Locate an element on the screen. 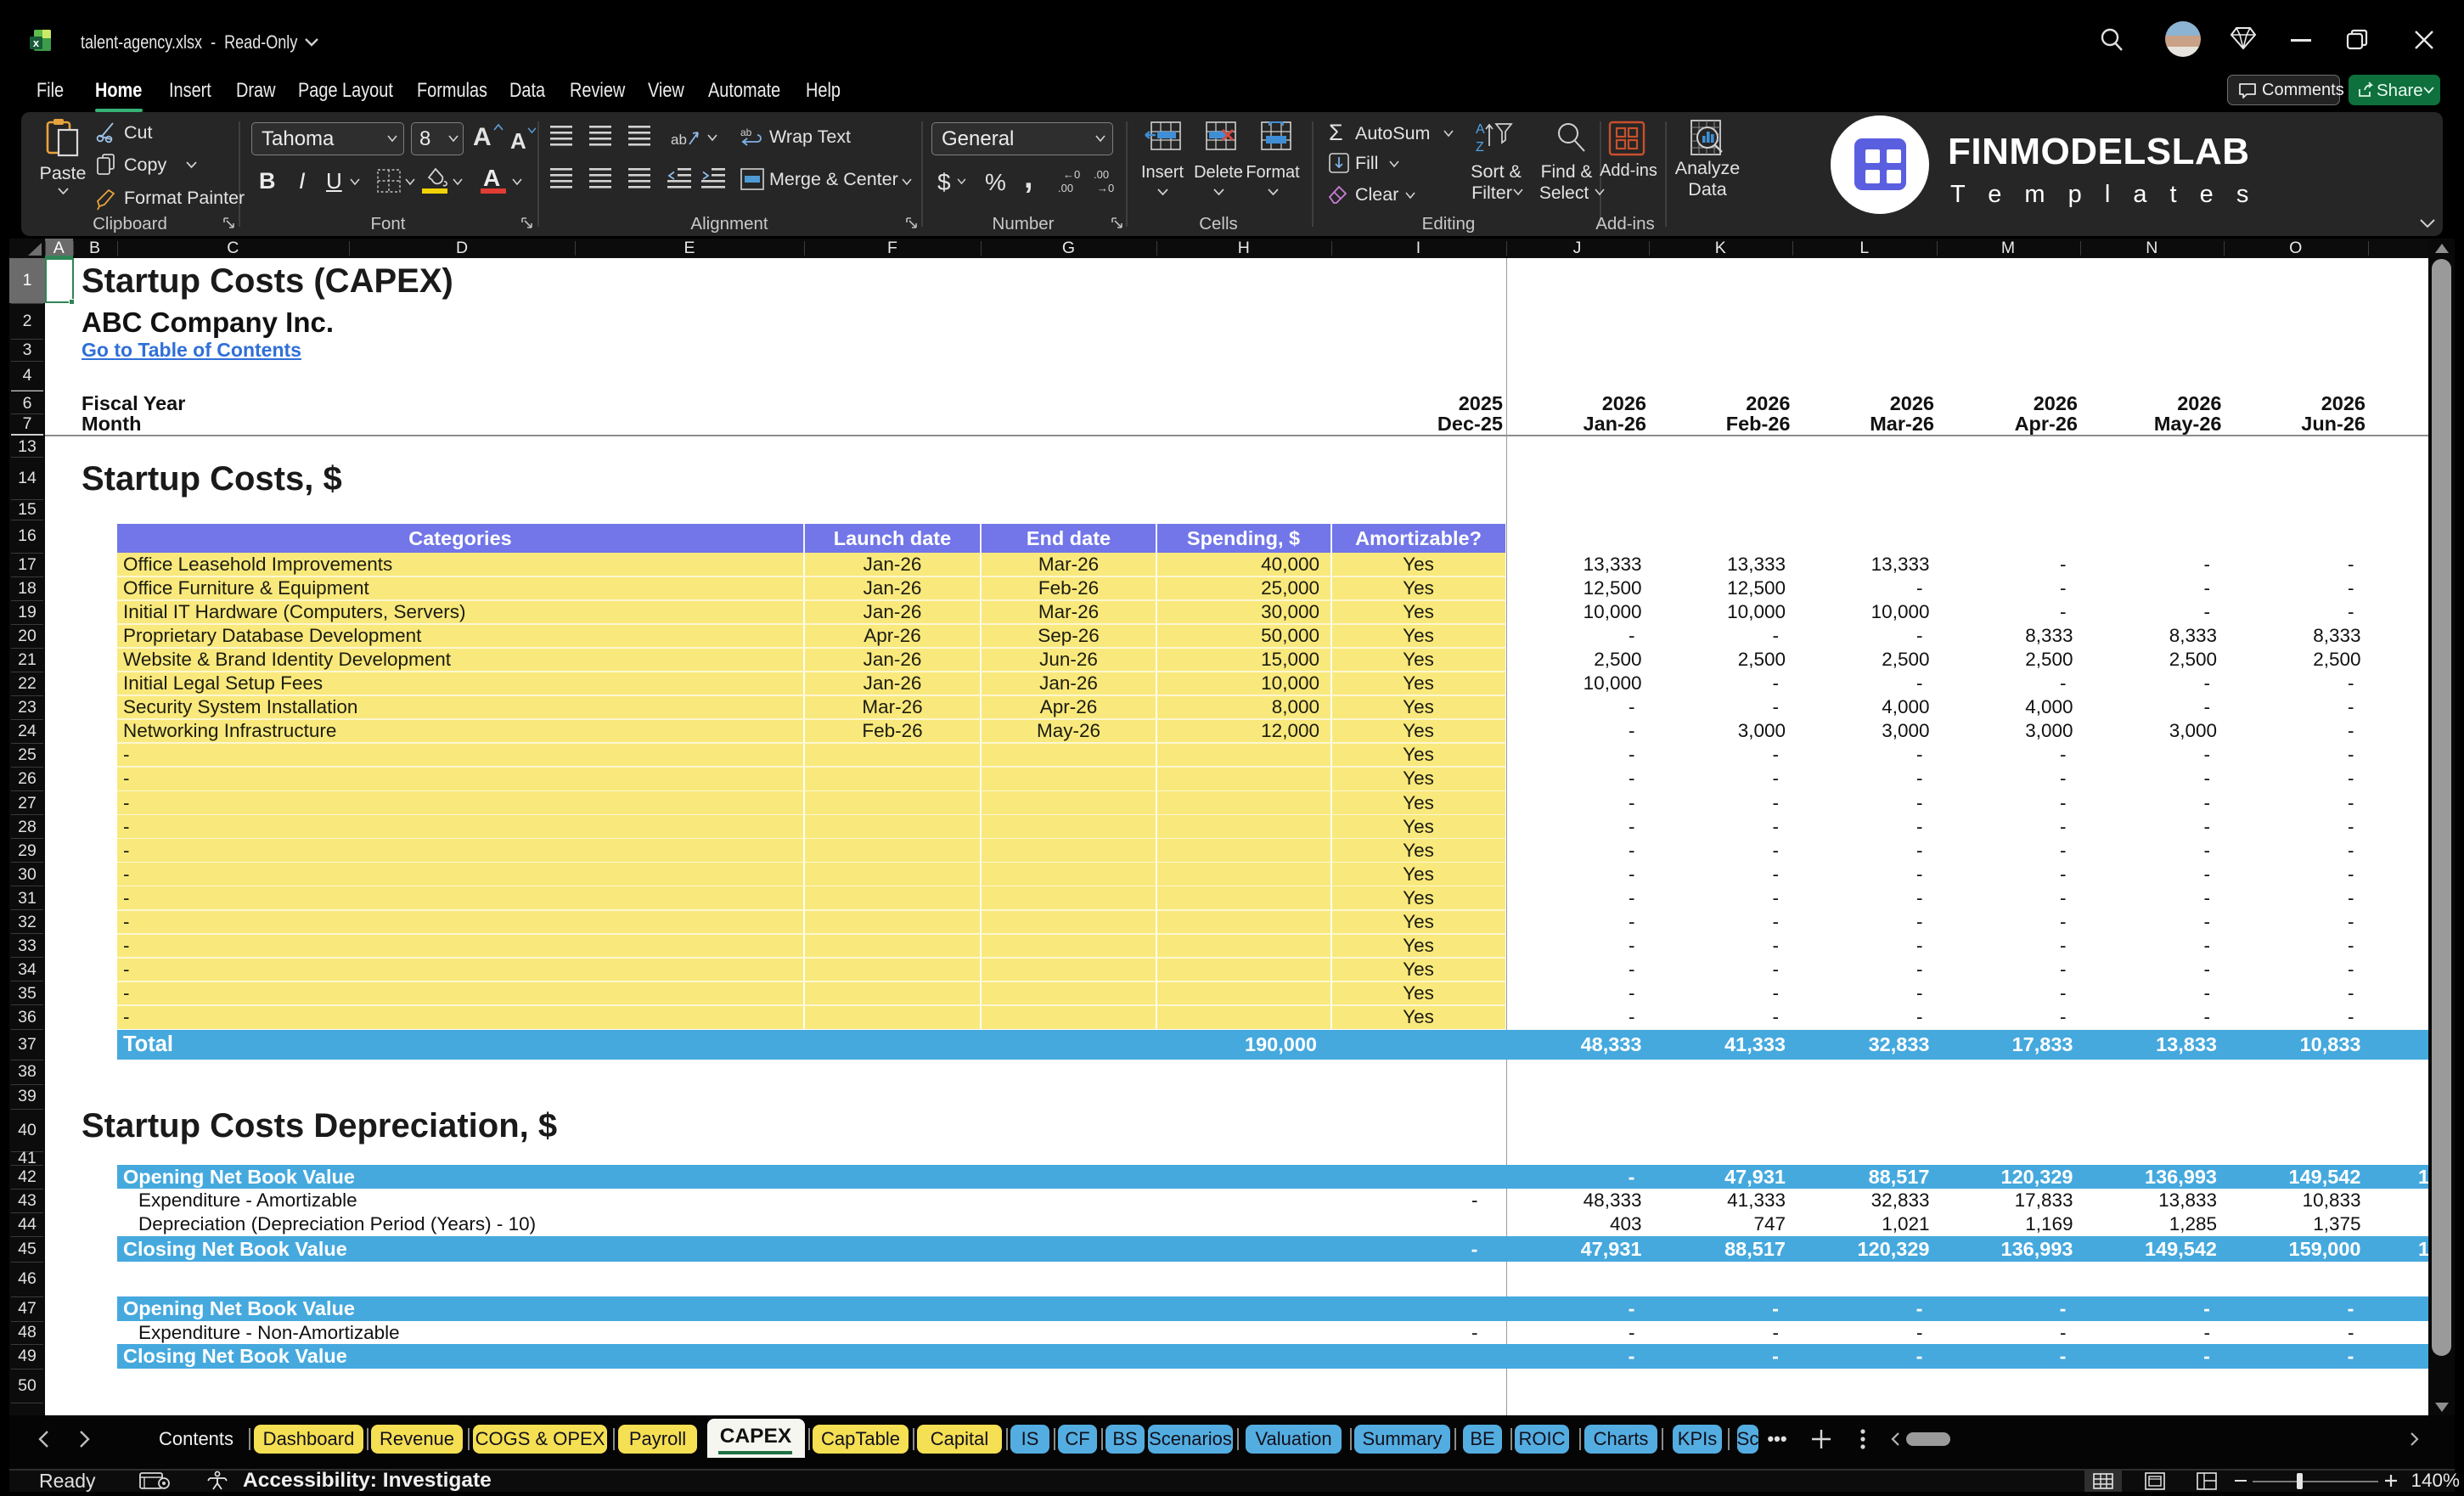 The image size is (2464, 1496). svg-text: A is located at coordinates (1480, 129).